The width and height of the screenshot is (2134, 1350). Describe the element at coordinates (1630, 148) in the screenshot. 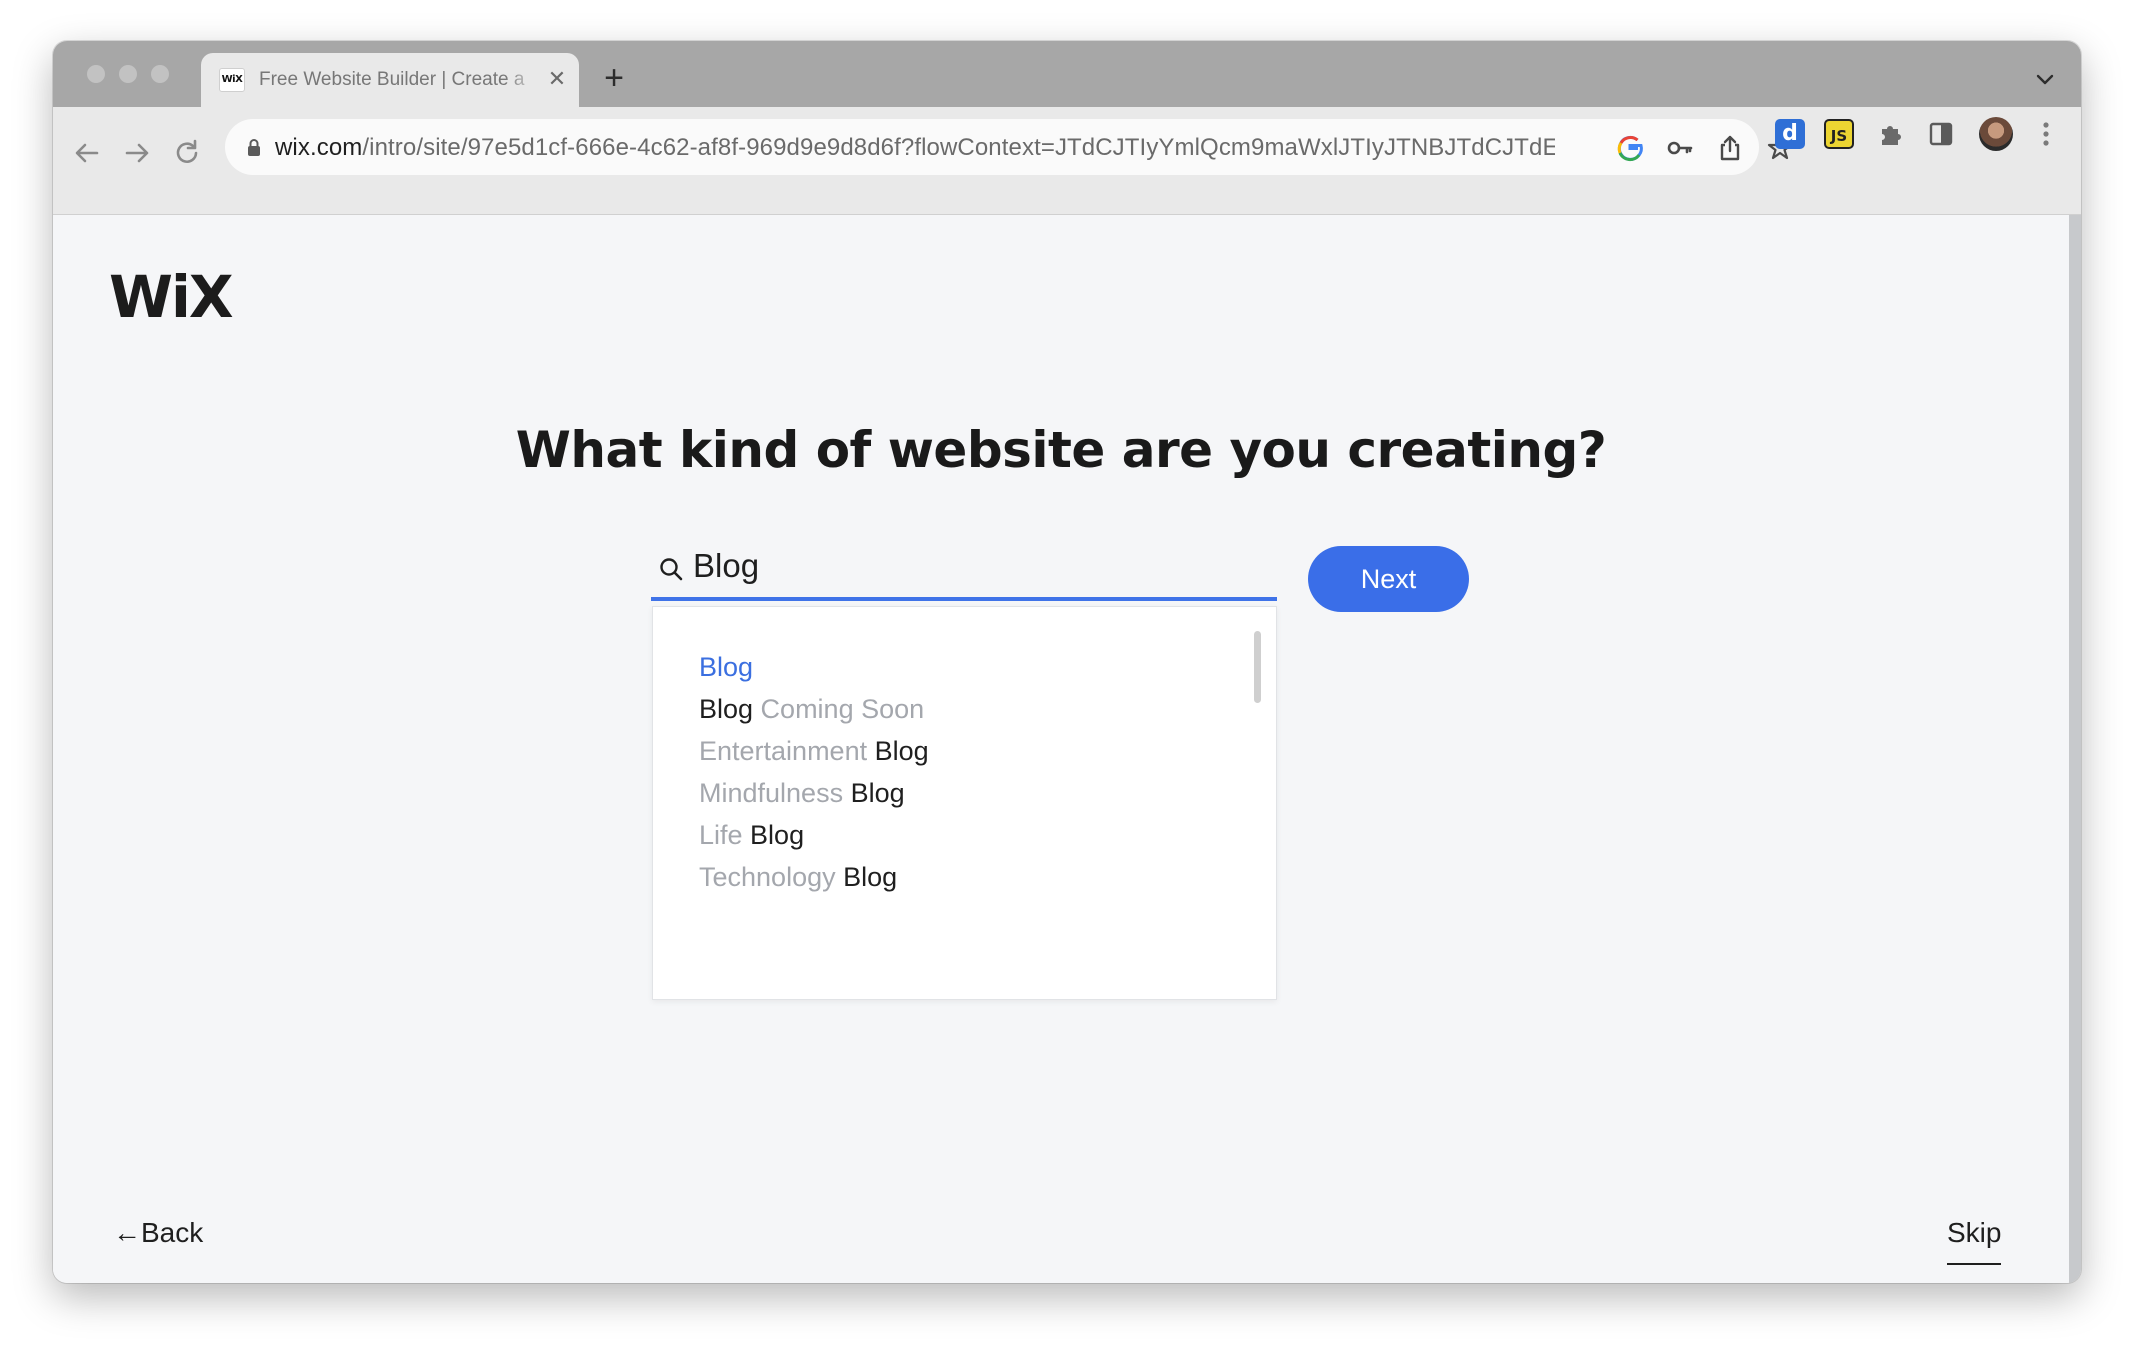

I see `google-lens-icon` at that location.